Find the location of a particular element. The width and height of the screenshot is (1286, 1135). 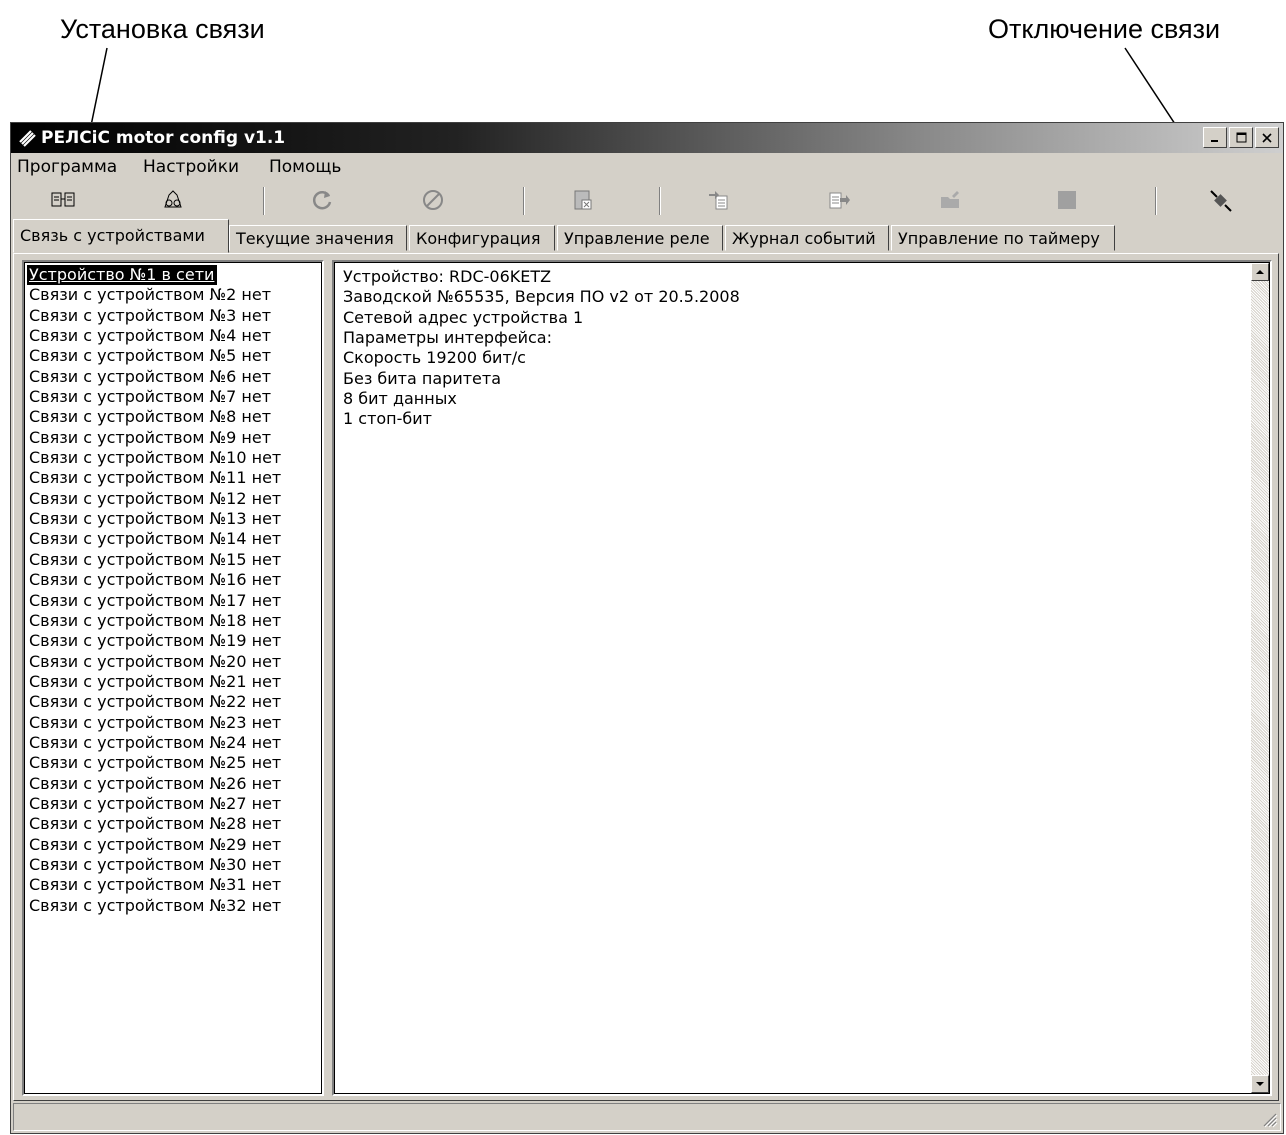

maximize-icon is located at coordinates (1241, 137).